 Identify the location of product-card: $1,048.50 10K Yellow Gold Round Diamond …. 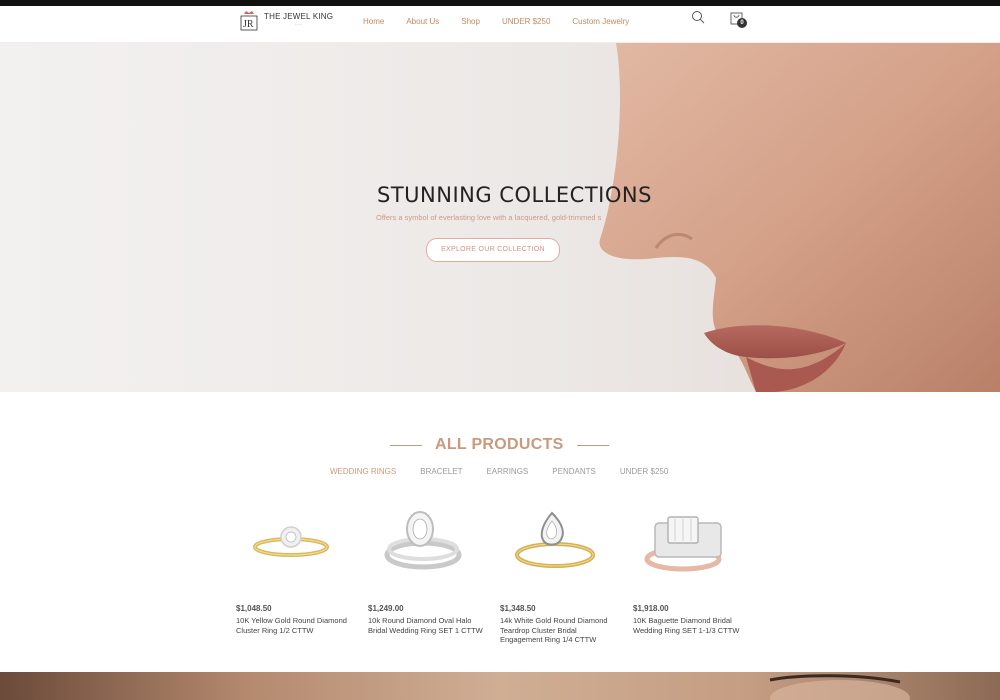
(296, 570).